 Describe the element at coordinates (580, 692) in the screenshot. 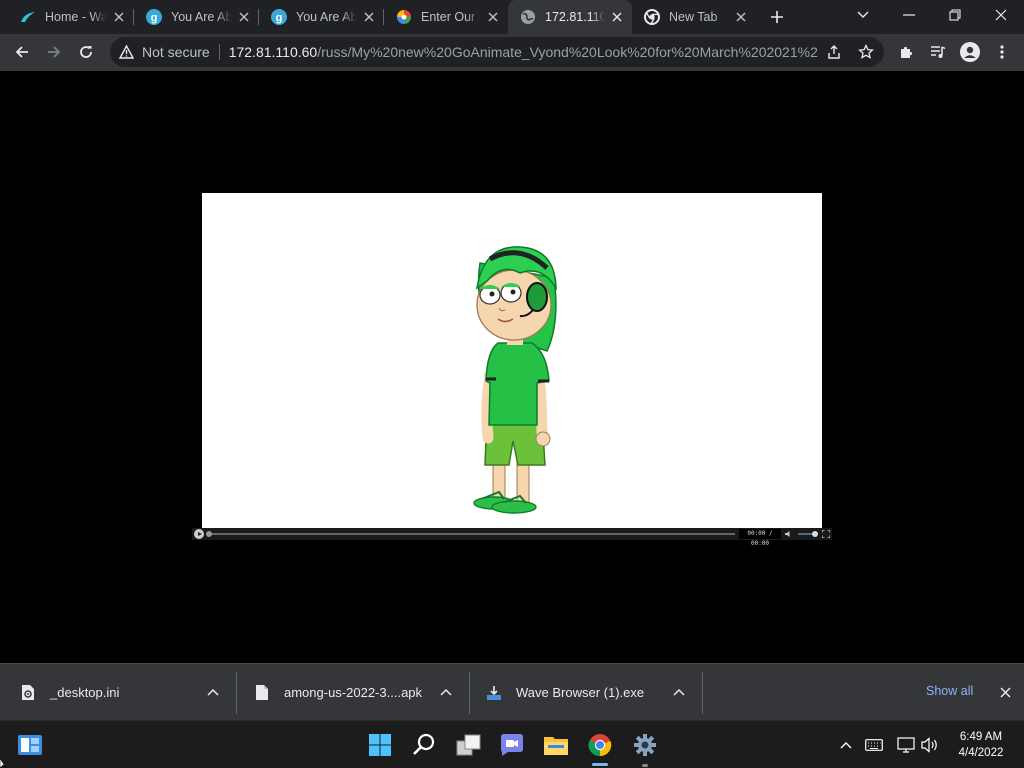

I see `download-filename: Wave Browser (1).exe` at that location.